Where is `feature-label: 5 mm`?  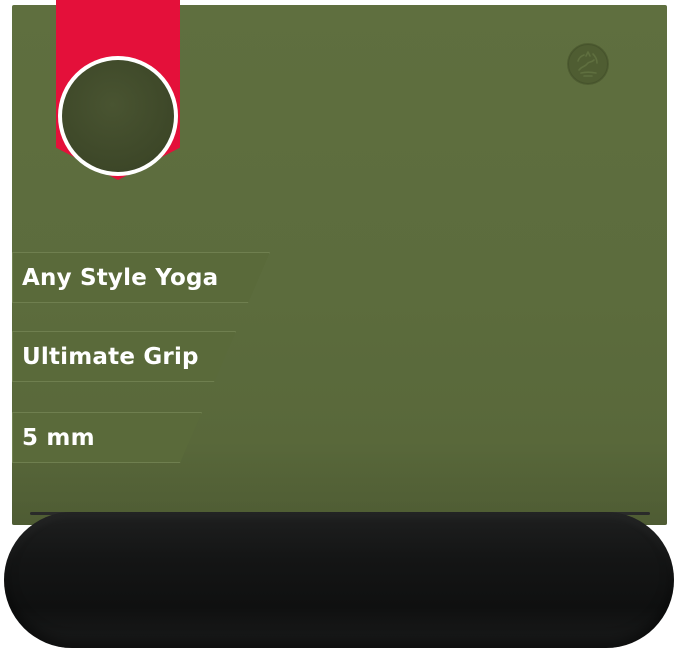 feature-label: 5 mm is located at coordinates (58, 437).